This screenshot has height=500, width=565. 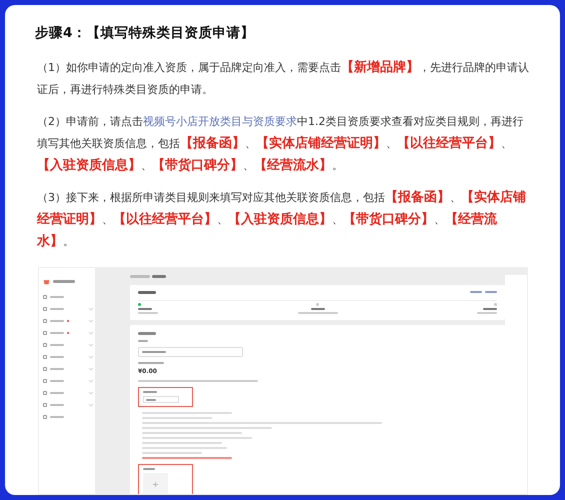 I want to click on paragraph: （2）申请前，请点击视频号小店开放类目与资质要求中1.2类目资质要求查看对应类目规则，再进行填写其他关联资质信息，包括【报备函】、【实体店铺经营证明】、【以往经营平台】、 【入驻资质信息】、【带货口碑分】、【经营流水】。, so click(x=280, y=145).